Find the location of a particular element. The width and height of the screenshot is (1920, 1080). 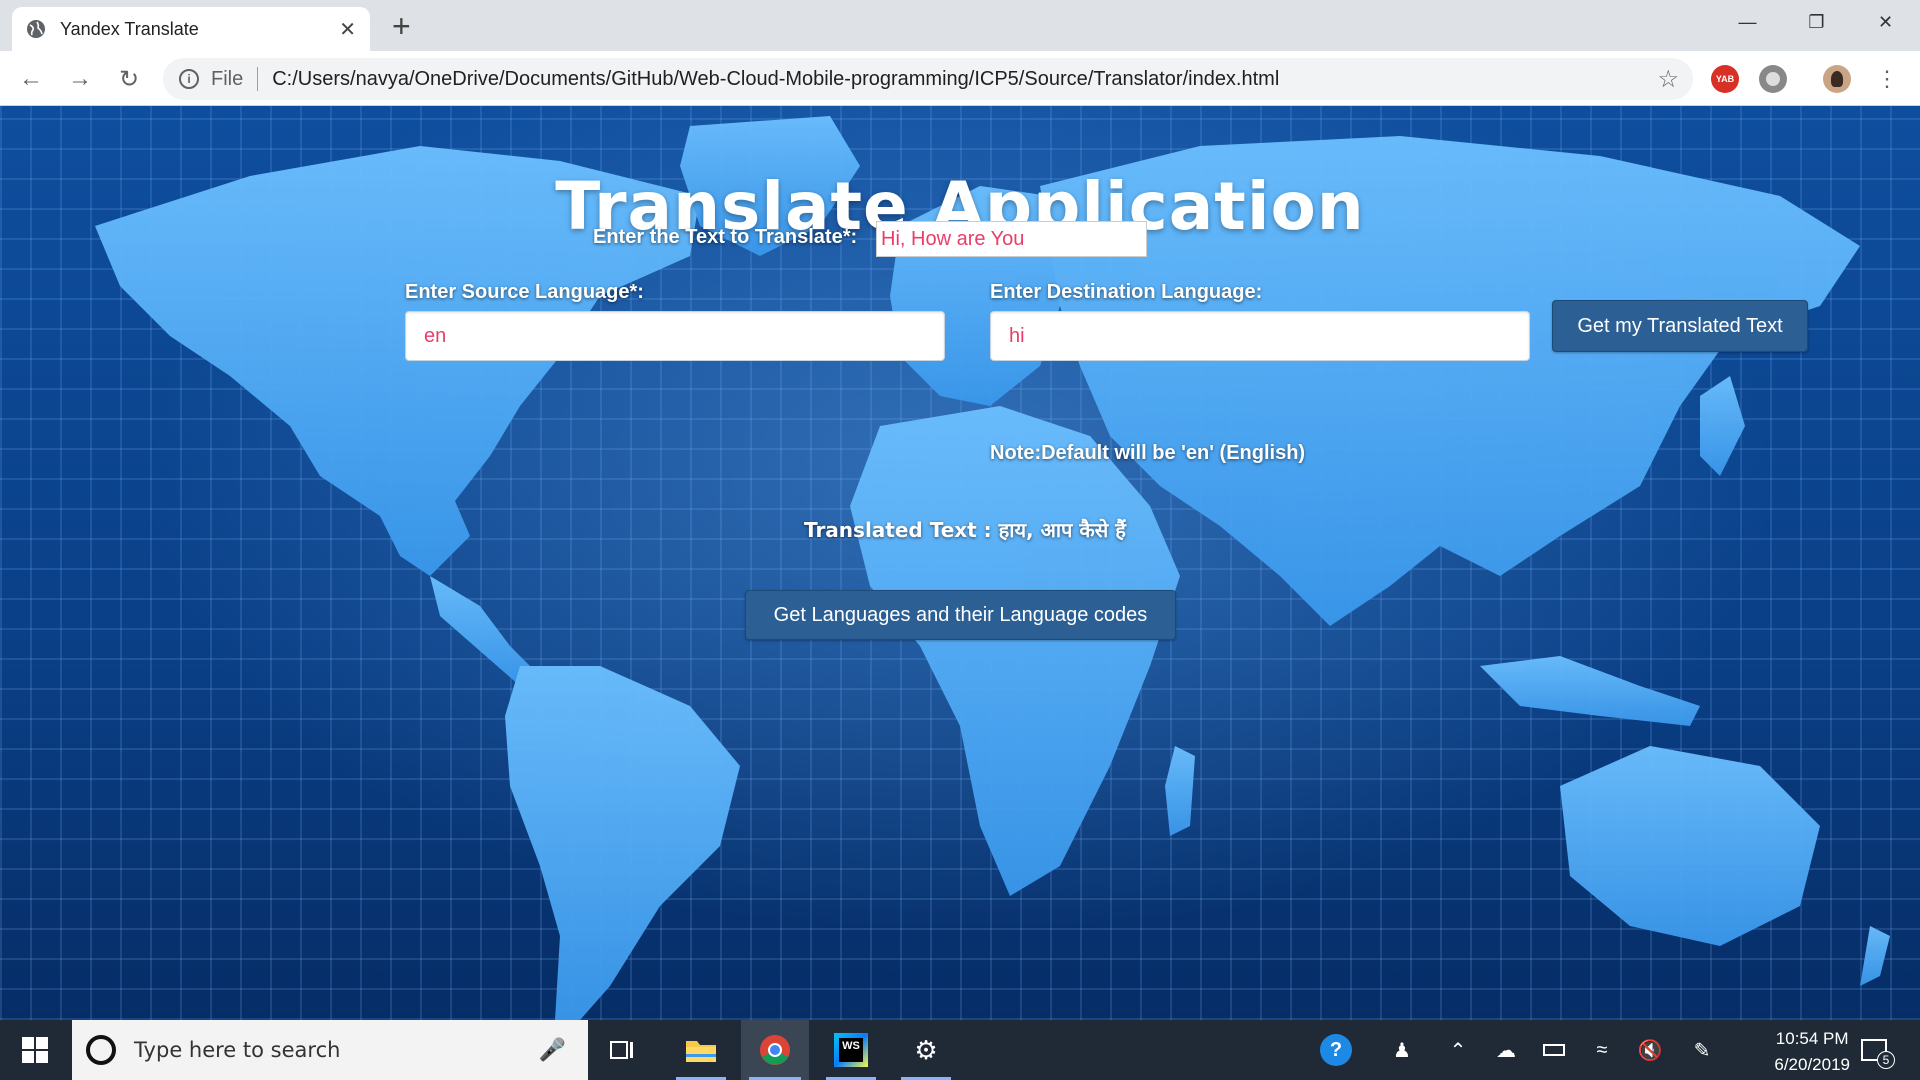

profile-avatar is located at coordinates (1837, 79).